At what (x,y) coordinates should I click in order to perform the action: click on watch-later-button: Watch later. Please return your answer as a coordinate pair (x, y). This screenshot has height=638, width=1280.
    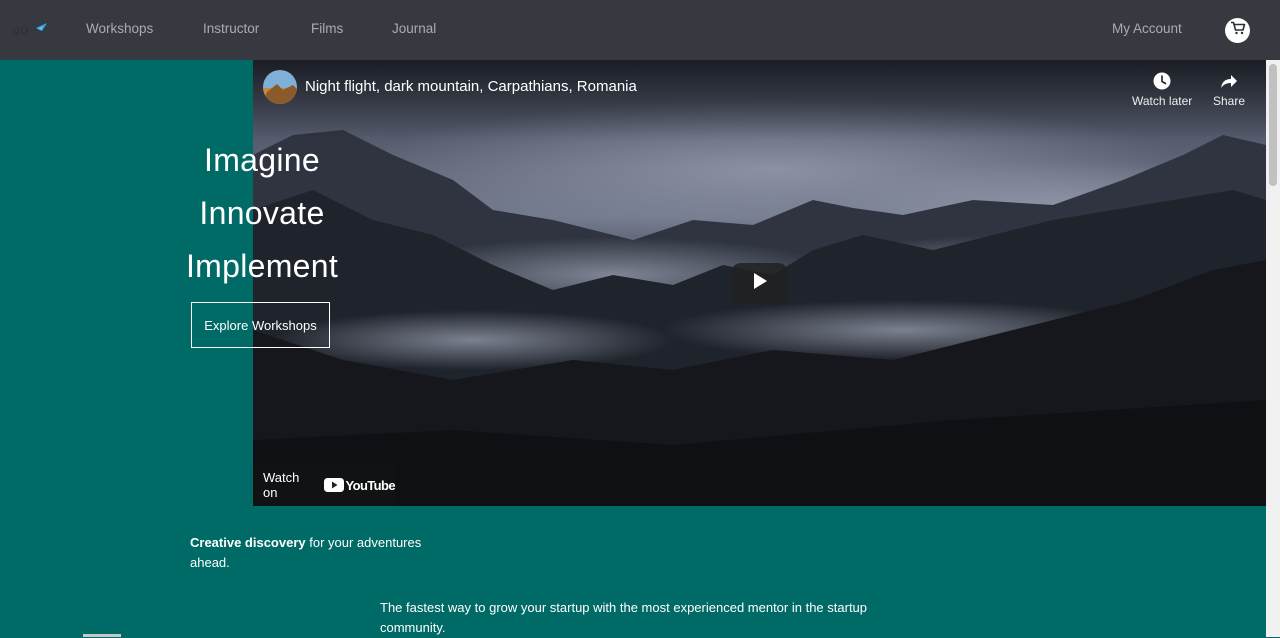
    Looking at the image, I should click on (1162, 90).